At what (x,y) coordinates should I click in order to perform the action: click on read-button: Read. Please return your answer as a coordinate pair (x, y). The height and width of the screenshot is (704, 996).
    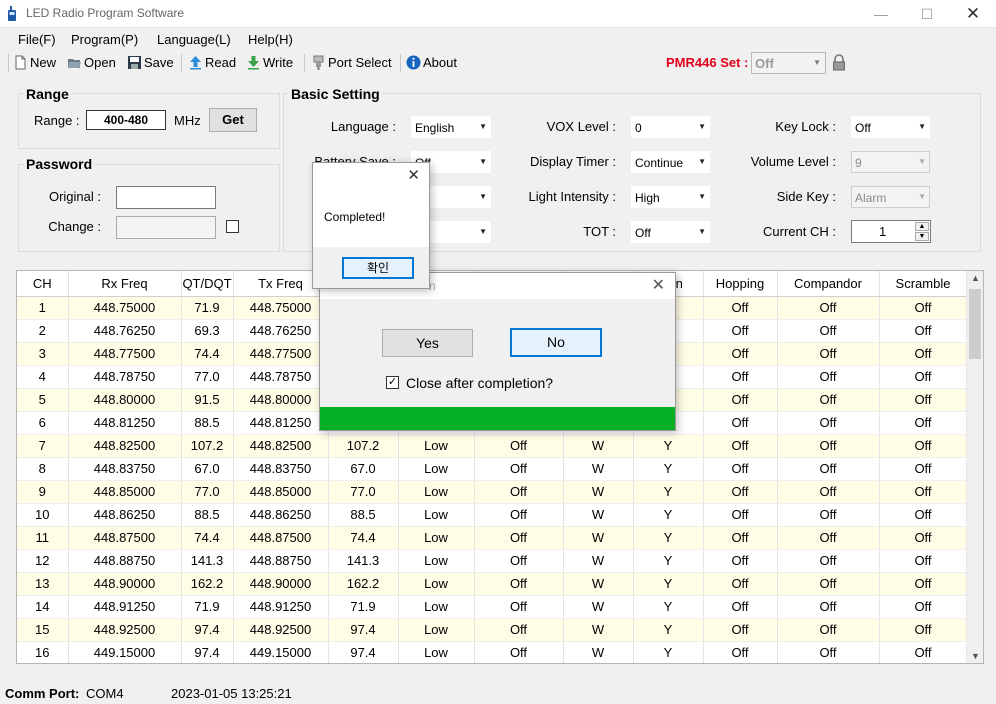
    Looking at the image, I should click on (212, 62).